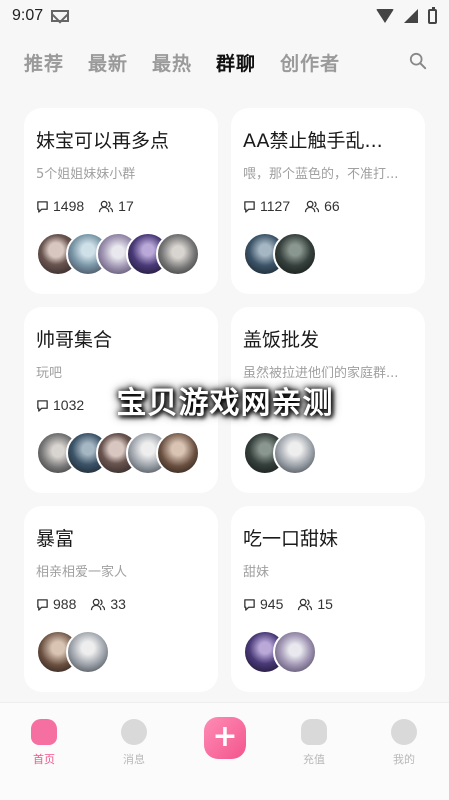 The image size is (449, 800). I want to click on nav-home: 首页, so click(44, 743).